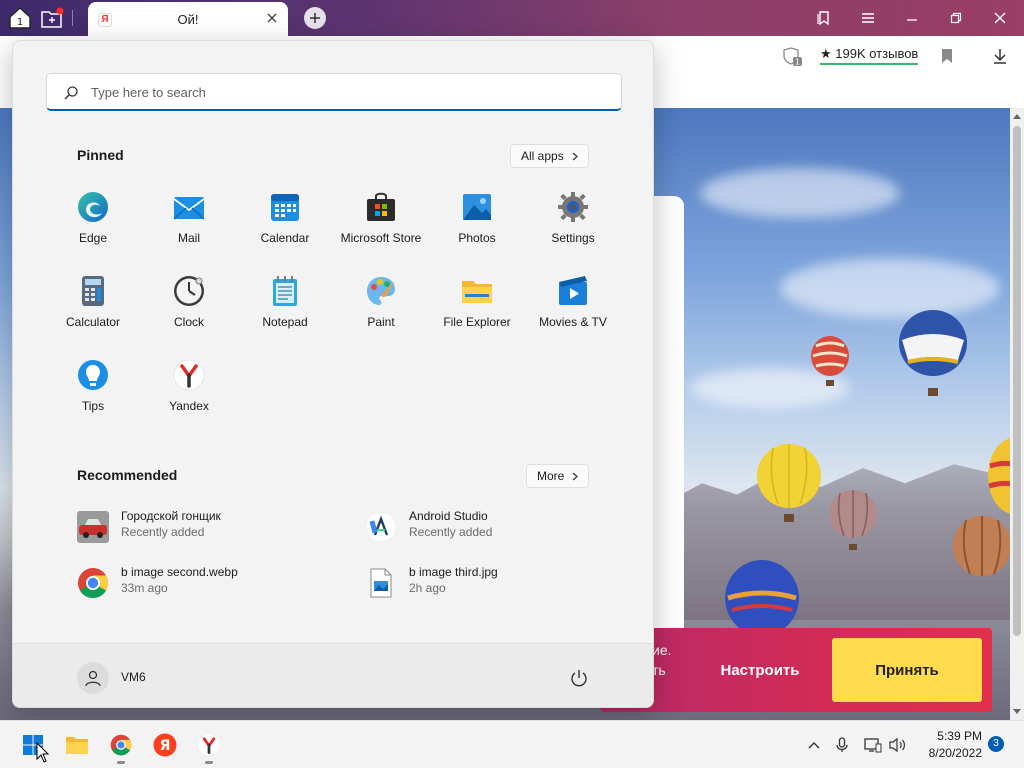 The width and height of the screenshot is (1024, 768). What do you see at coordinates (381, 226) in the screenshot?
I see `pinned-app-microsoft-store: Microsoft Store` at bounding box center [381, 226].